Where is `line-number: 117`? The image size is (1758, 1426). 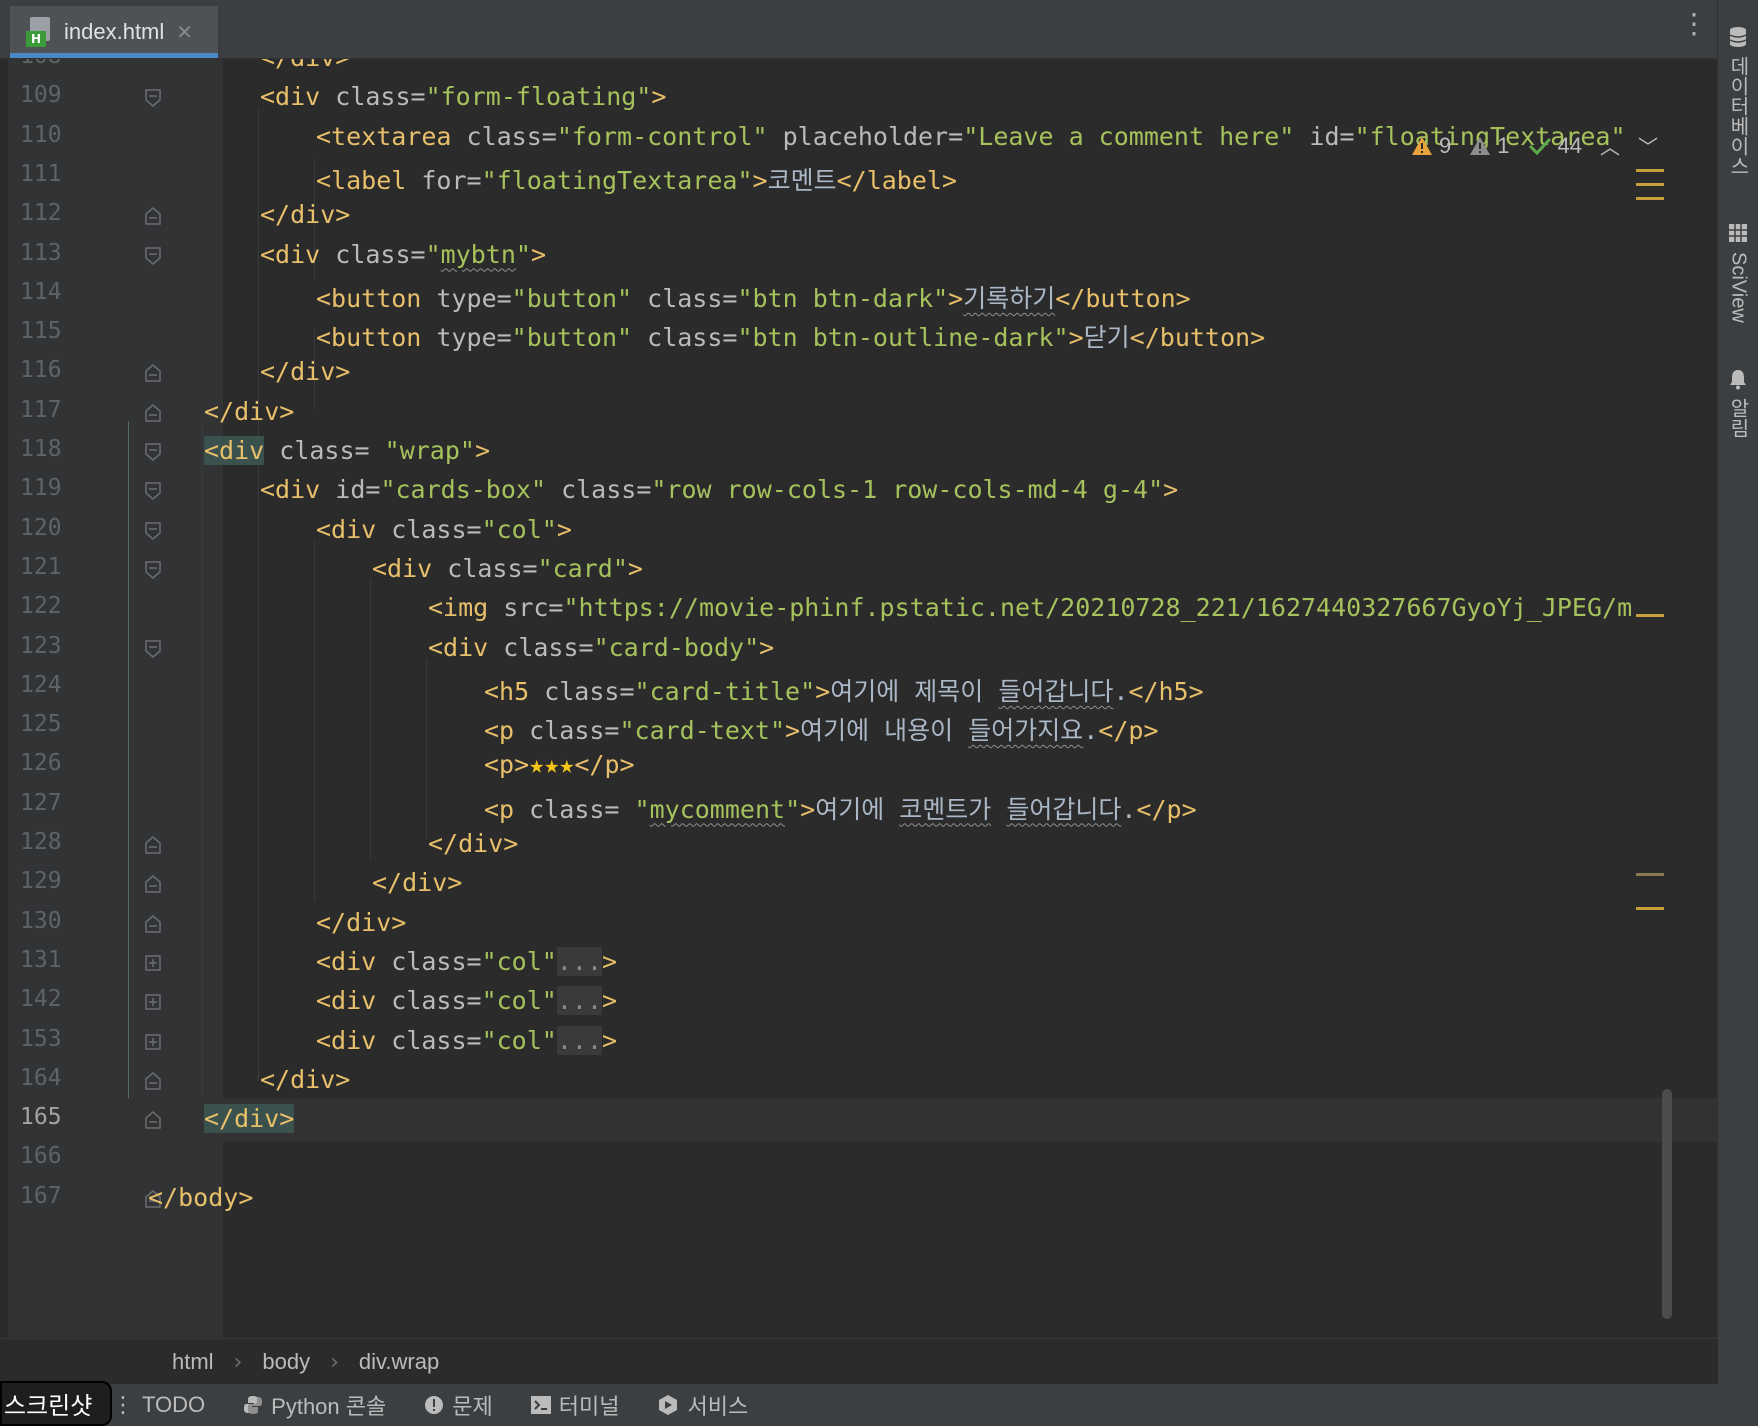 line-number: 117 is located at coordinates (50, 410).